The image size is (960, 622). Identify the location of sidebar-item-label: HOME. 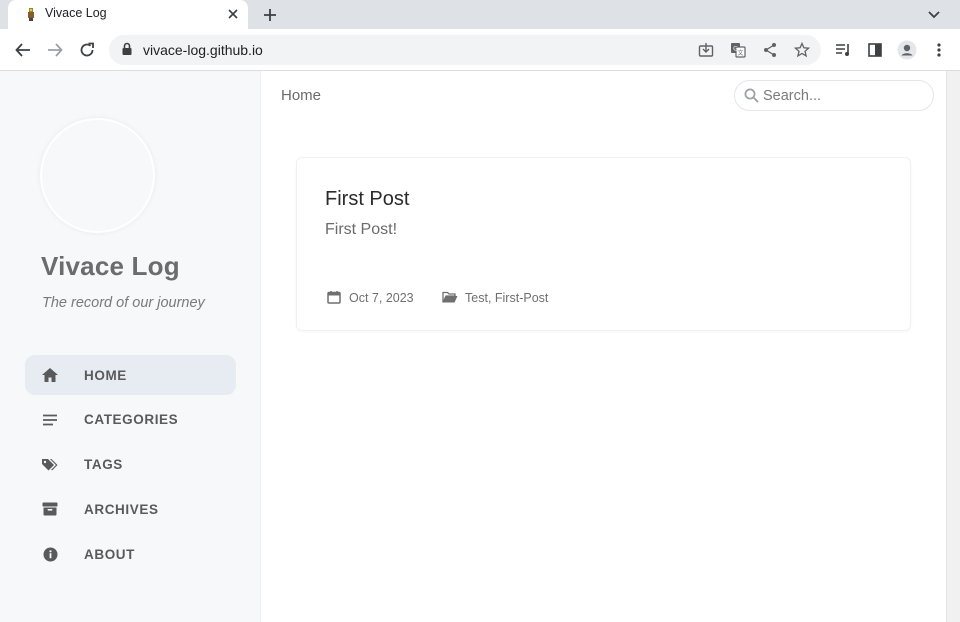
(105, 375).